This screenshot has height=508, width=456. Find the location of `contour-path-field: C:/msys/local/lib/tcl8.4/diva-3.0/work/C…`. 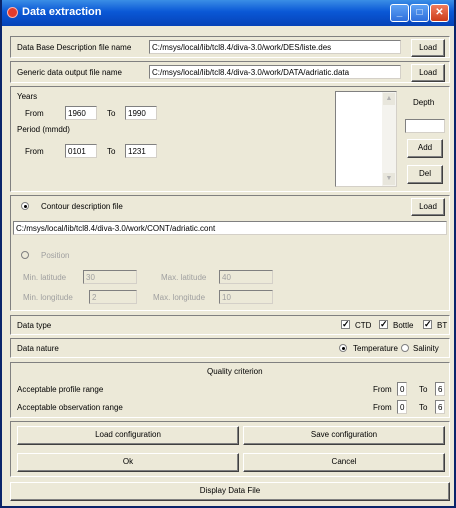

contour-path-field: C:/msys/local/lib/tcl8.4/diva-3.0/work/C… is located at coordinates (230, 228).